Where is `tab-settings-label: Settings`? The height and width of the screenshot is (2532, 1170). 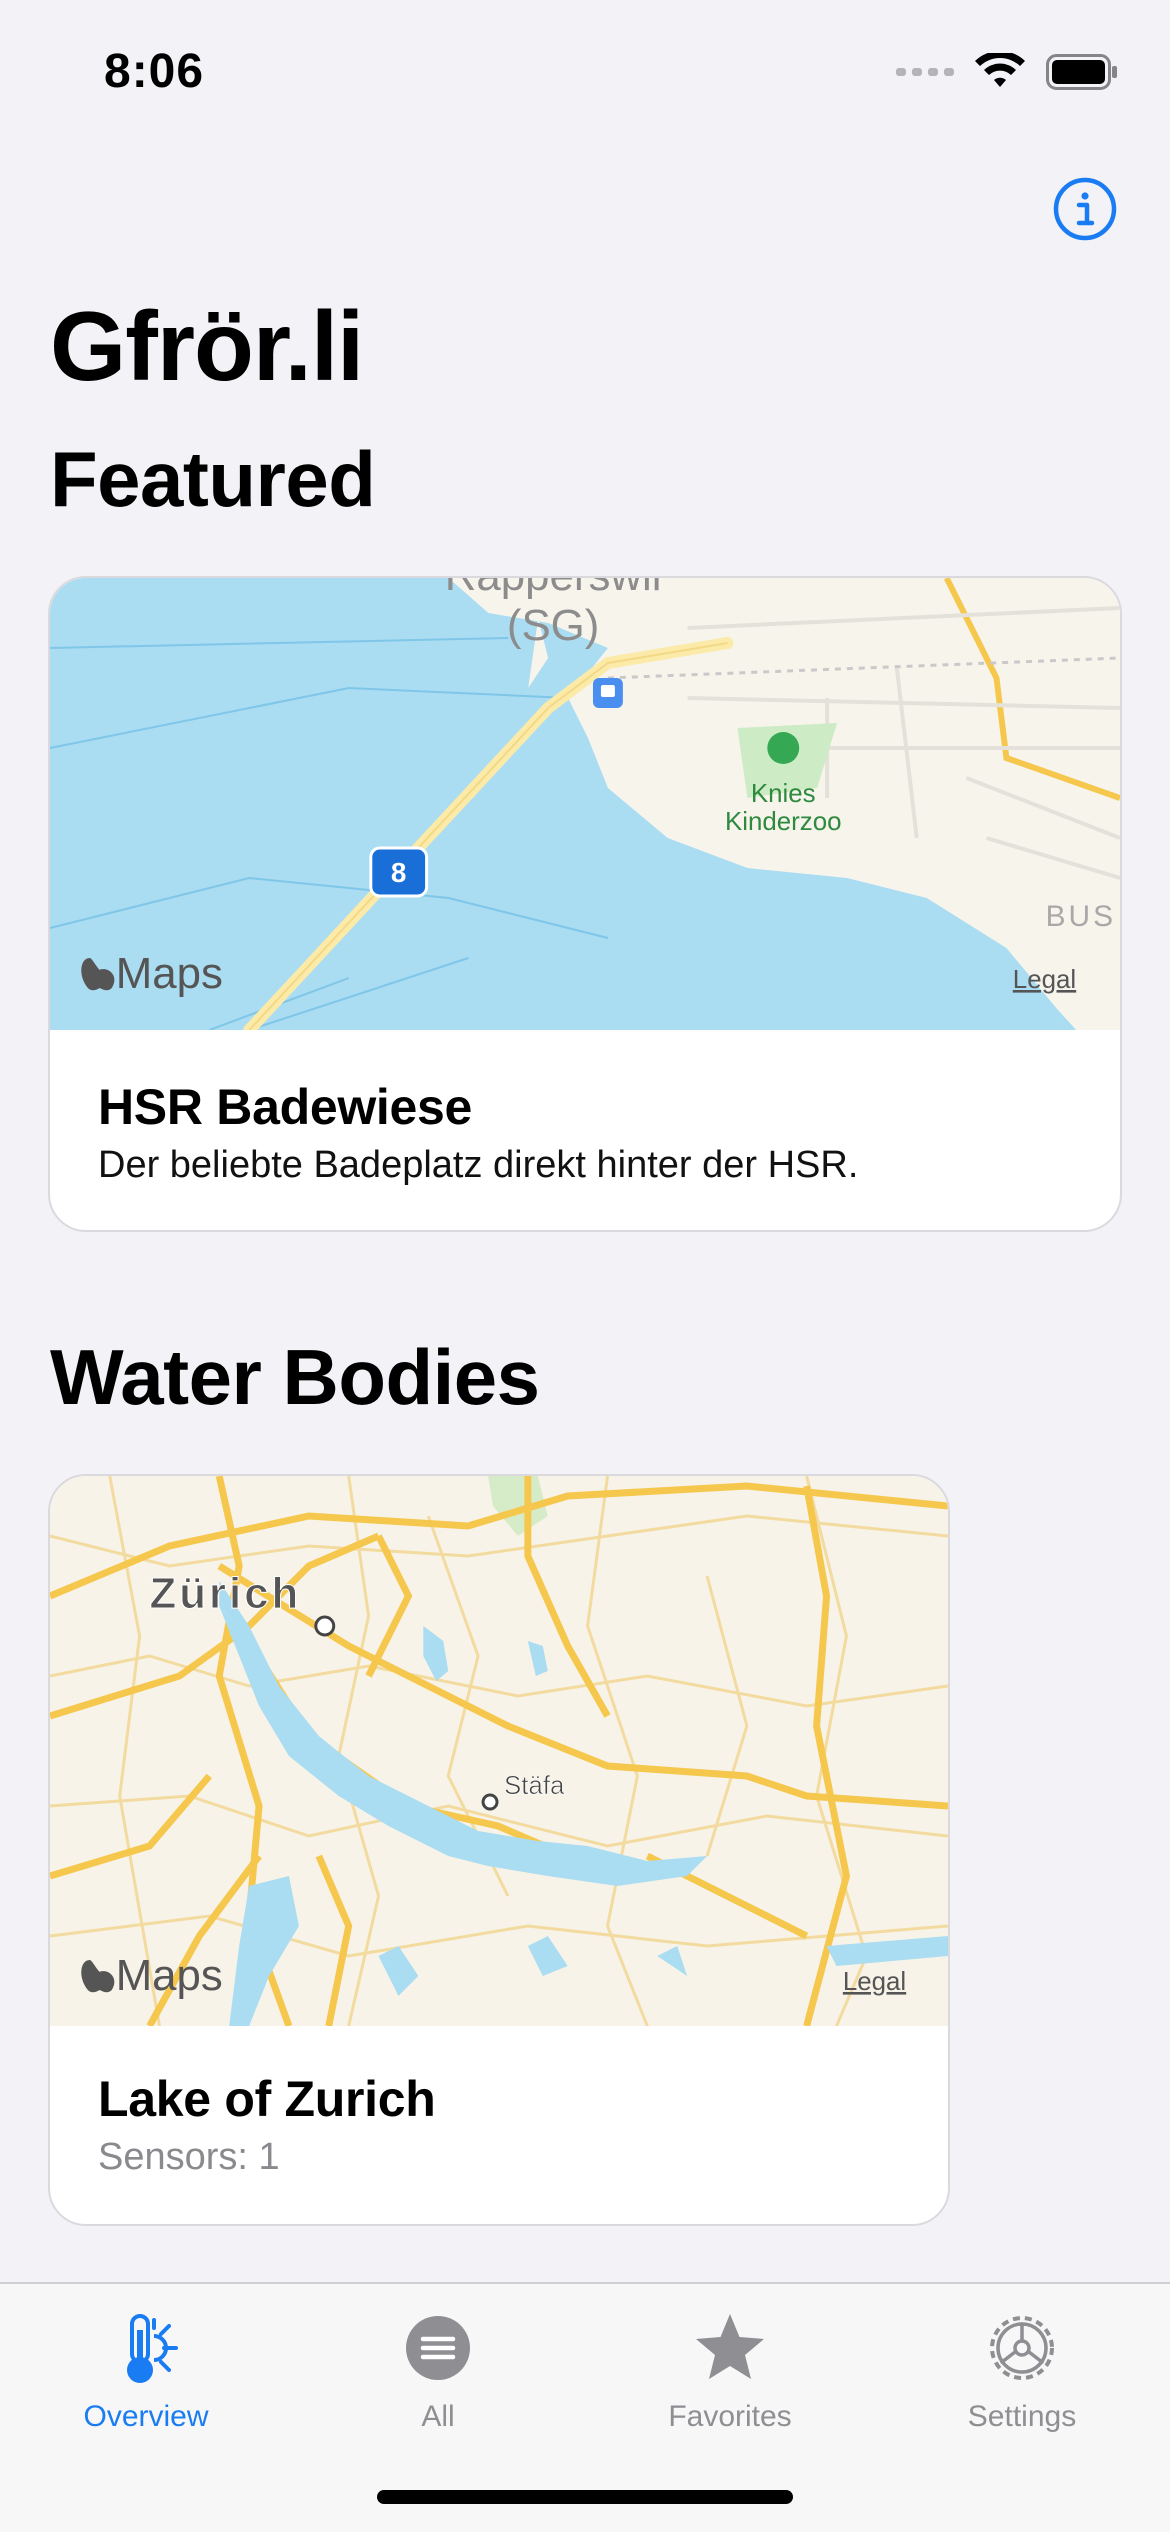 tab-settings-label: Settings is located at coordinates (1022, 2416).